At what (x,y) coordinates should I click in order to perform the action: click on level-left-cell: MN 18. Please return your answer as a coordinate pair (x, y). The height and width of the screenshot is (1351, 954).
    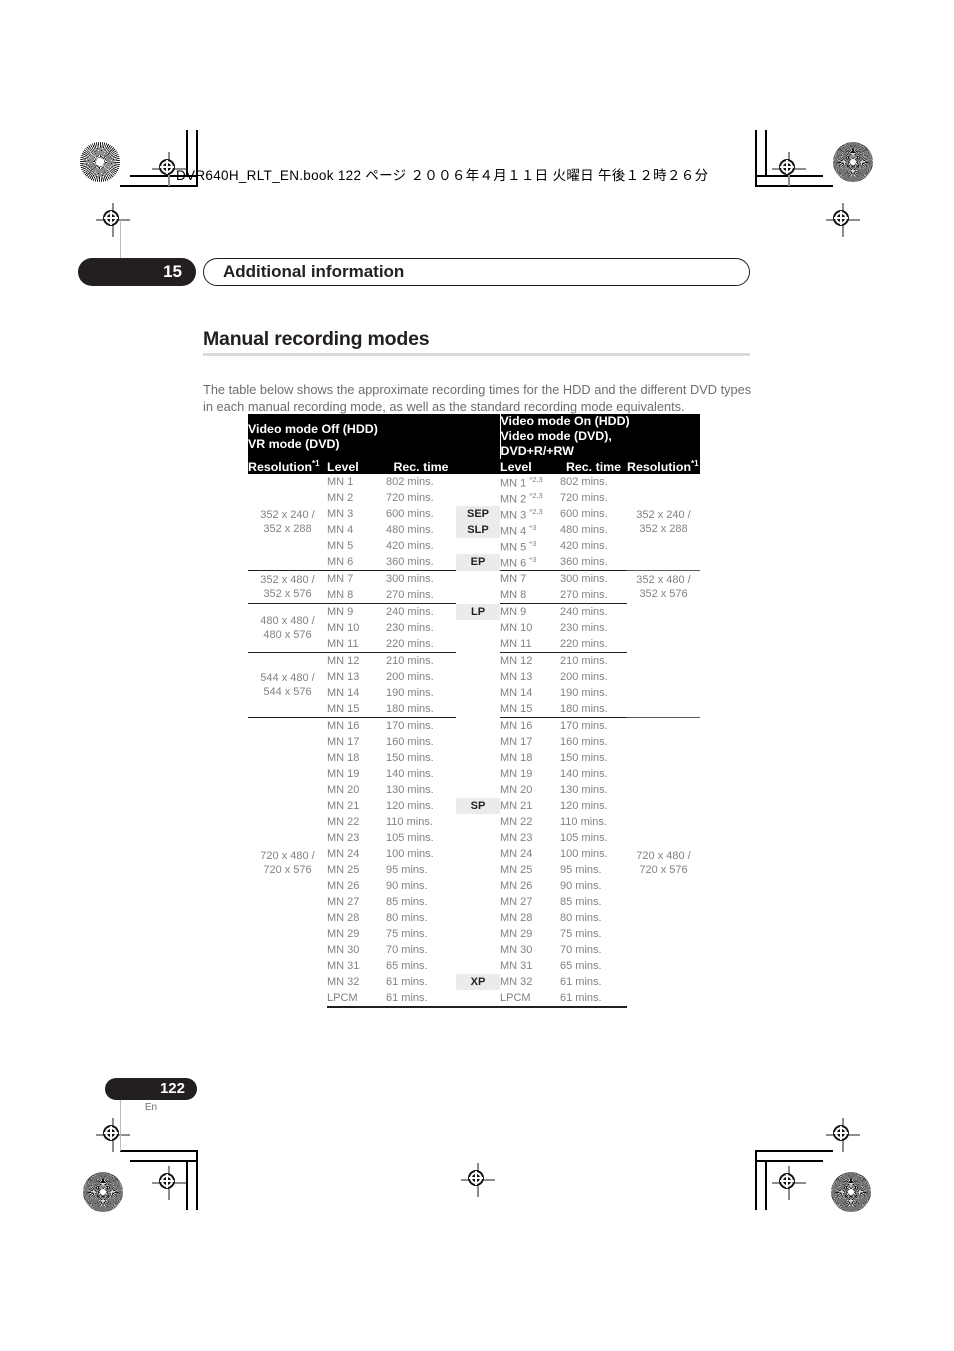
    Looking at the image, I should click on (343, 758).